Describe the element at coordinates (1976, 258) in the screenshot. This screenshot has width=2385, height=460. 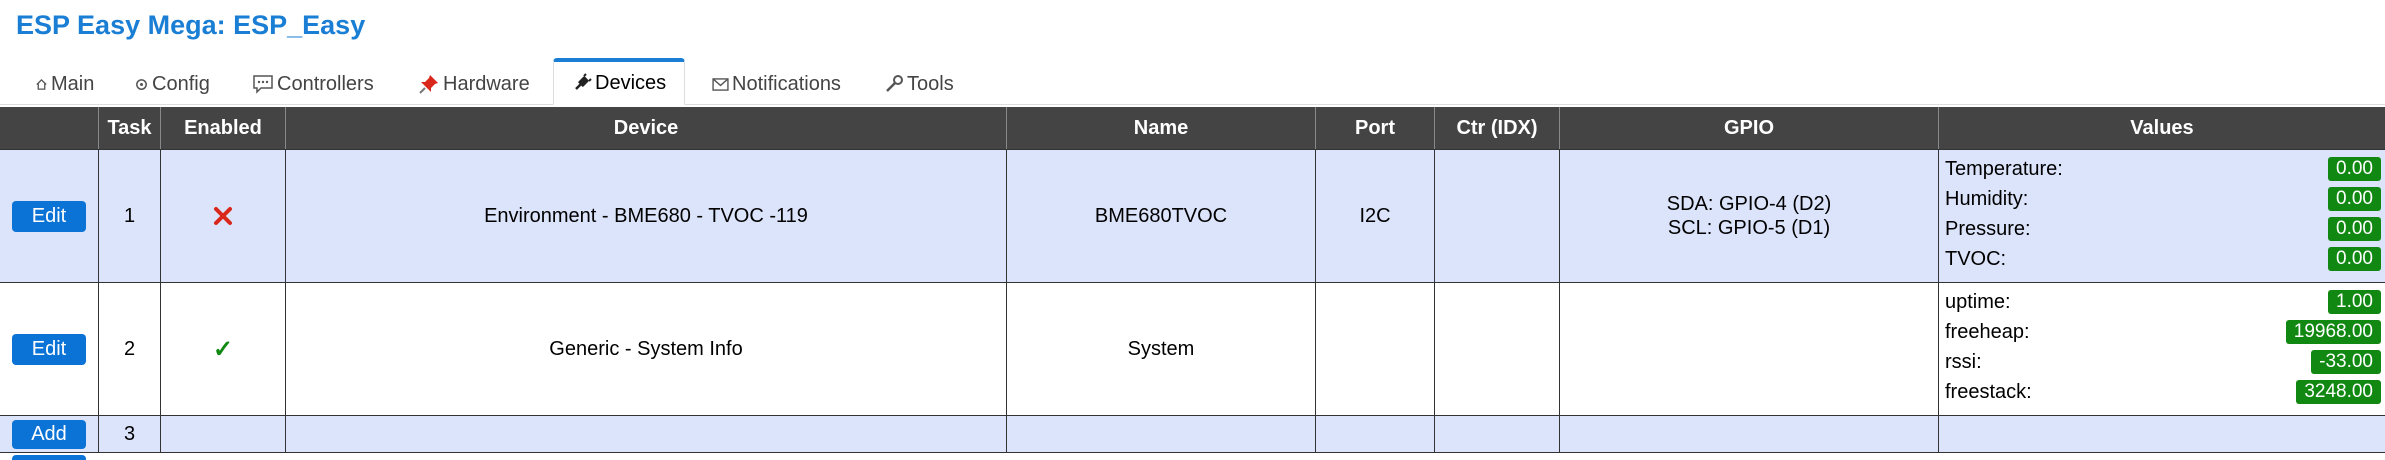
I see `value-name: TVOC:` at that location.